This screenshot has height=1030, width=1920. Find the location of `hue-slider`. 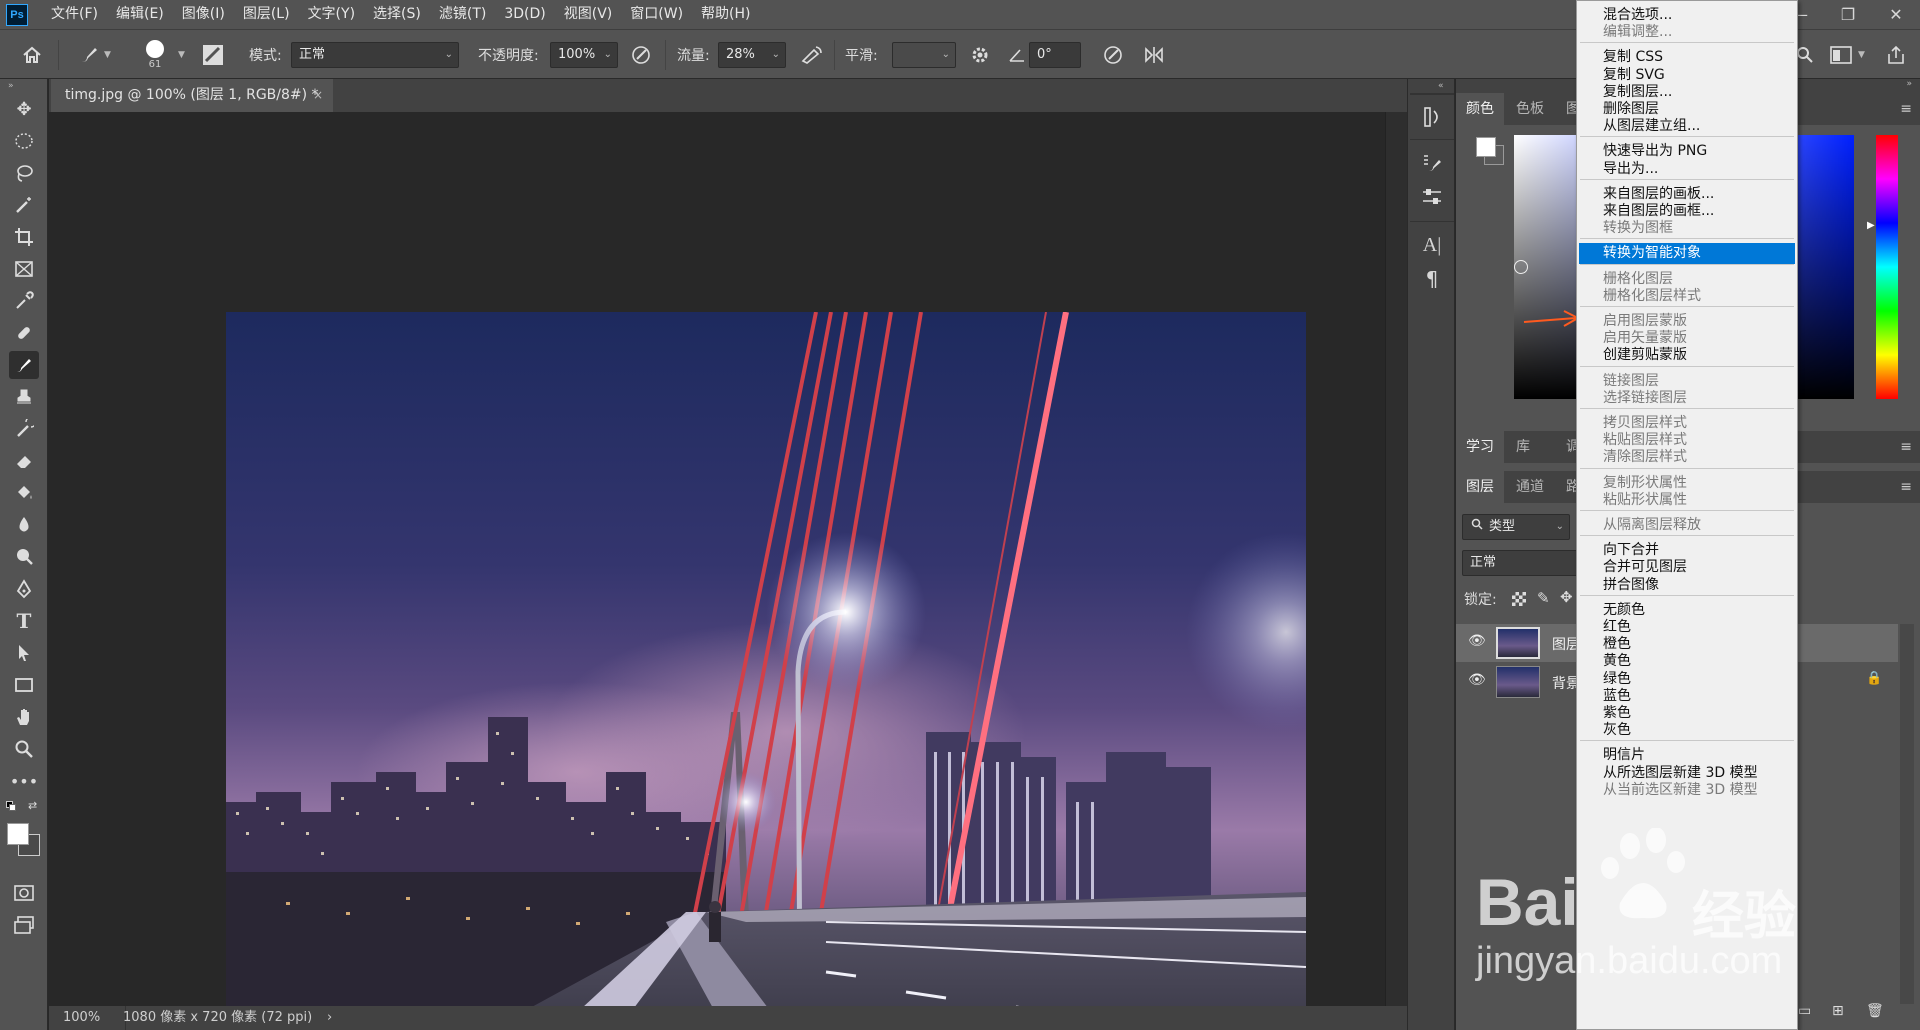

hue-slider is located at coordinates (1887, 267).